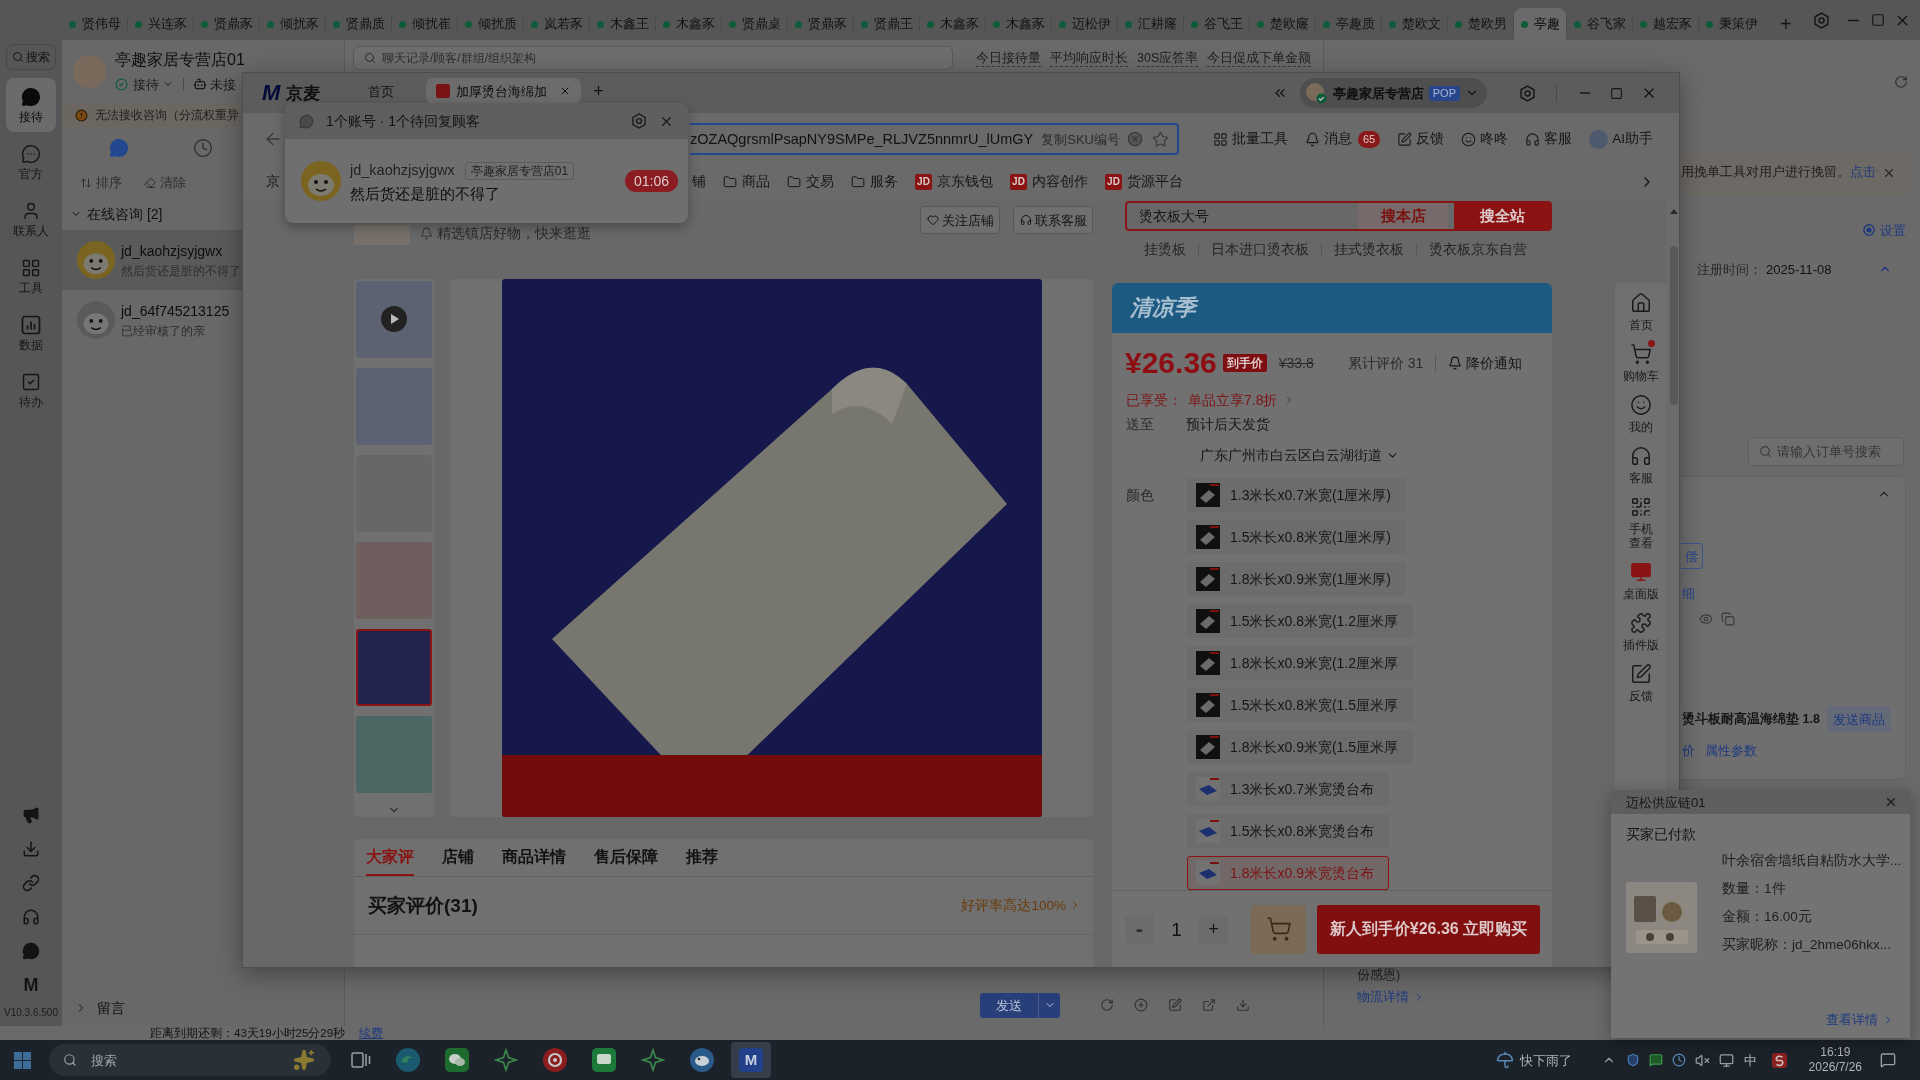  Describe the element at coordinates (1403, 216) in the screenshot. I see `search-store-button: 搜本店` at that location.